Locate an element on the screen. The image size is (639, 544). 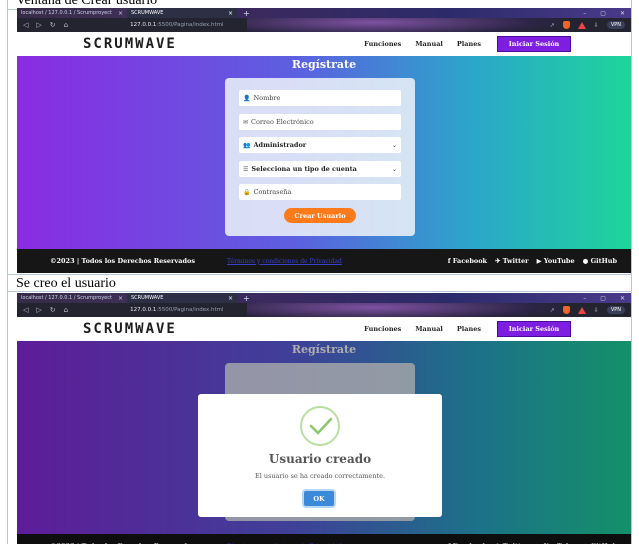
youtube-link: ▶ YouTube is located at coordinates (556, 261).